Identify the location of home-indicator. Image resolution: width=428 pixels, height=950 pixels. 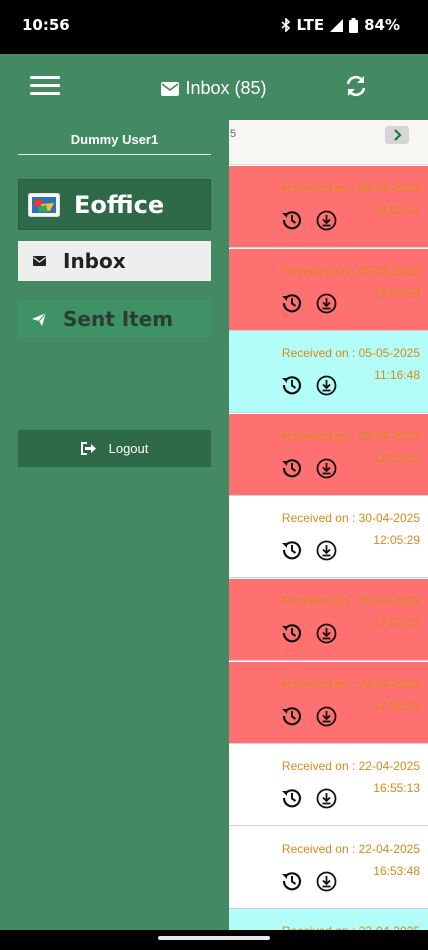
(214, 938).